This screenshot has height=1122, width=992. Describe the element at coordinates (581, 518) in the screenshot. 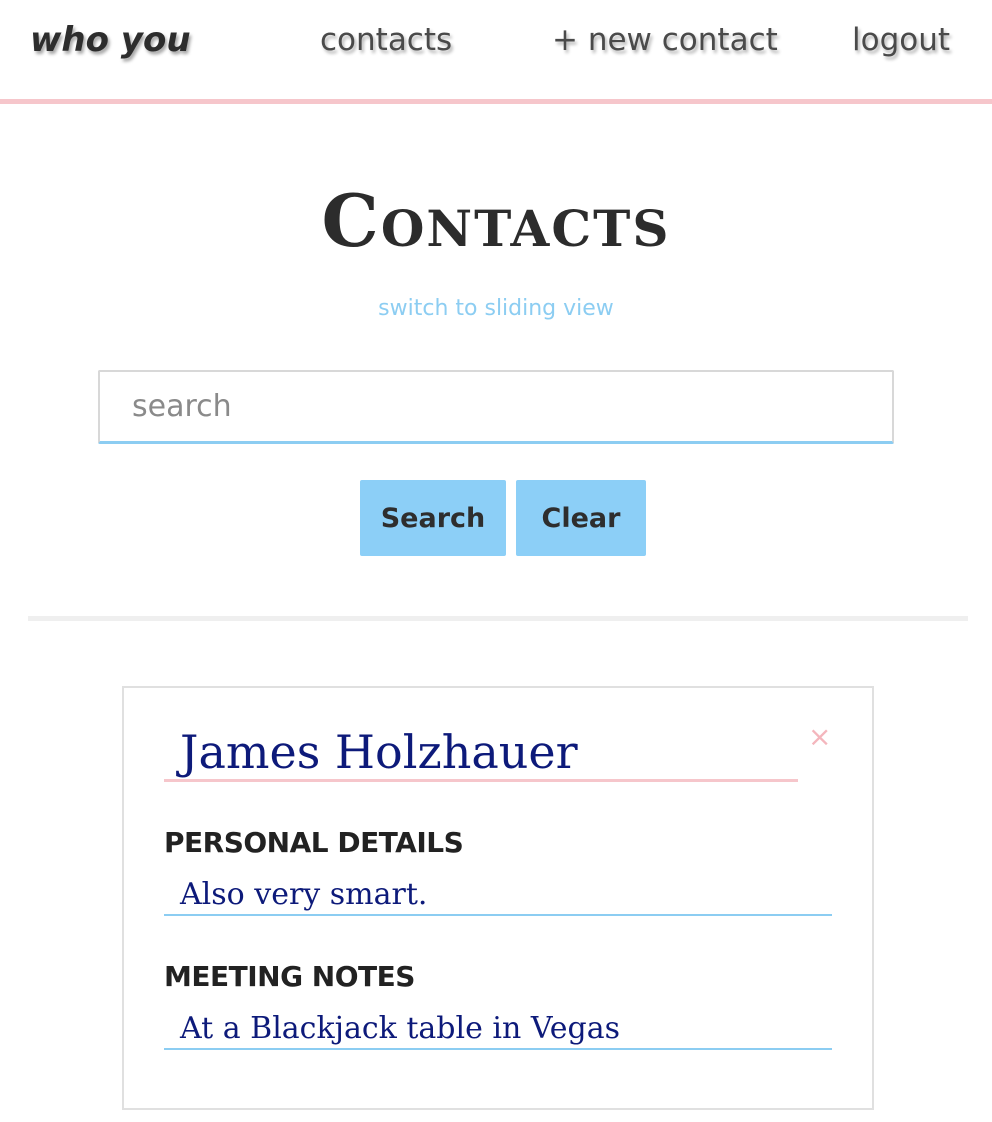

I see `clear-button: Clear` at that location.